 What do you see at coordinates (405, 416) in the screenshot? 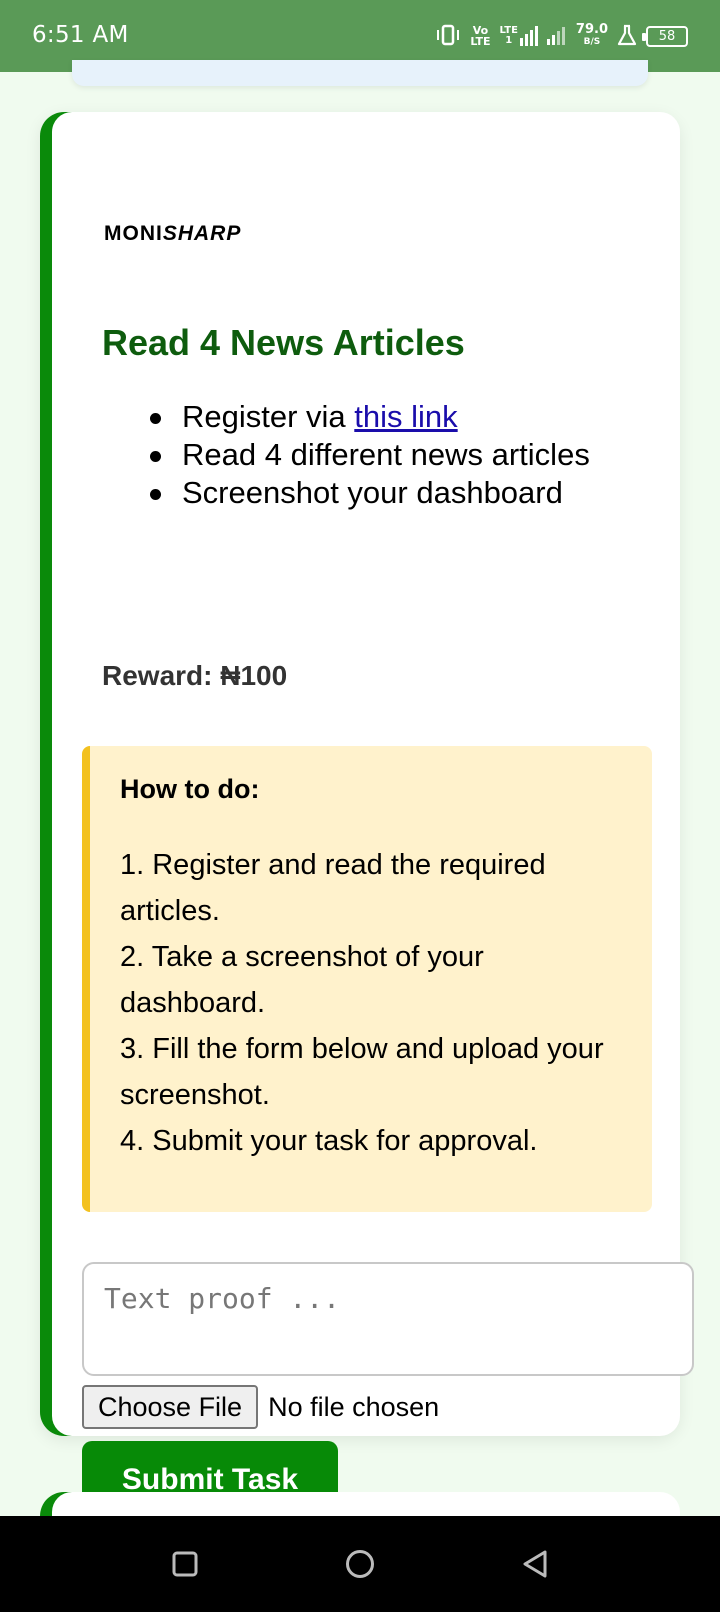
I see `register-link: this link` at bounding box center [405, 416].